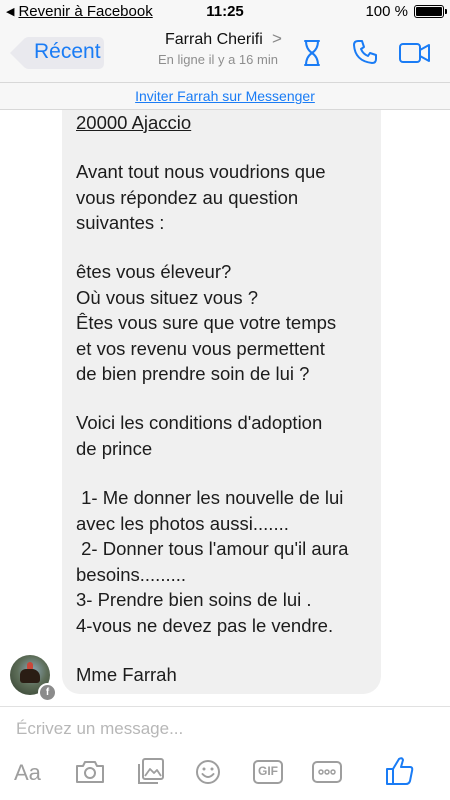 The height and width of the screenshot is (800, 450). I want to click on status-bar: ◀ Revenir à Facebook 11:25 100 %, so click(225, 12).